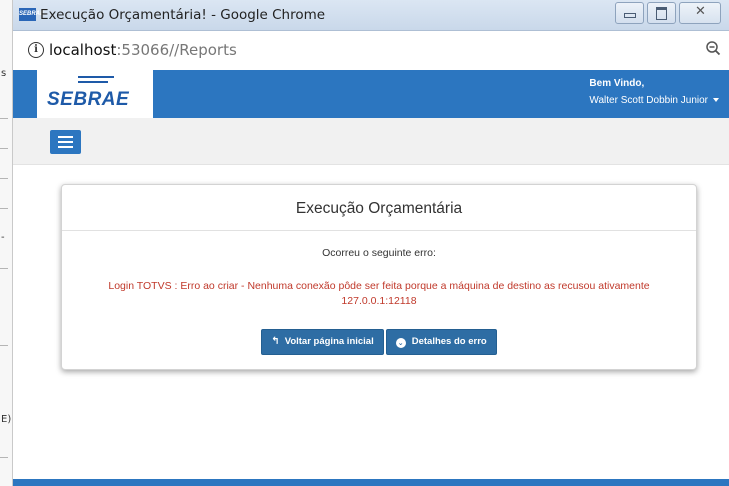  What do you see at coordinates (617, 83) in the screenshot?
I see `welcome-label: Bem Vindo,` at bounding box center [617, 83].